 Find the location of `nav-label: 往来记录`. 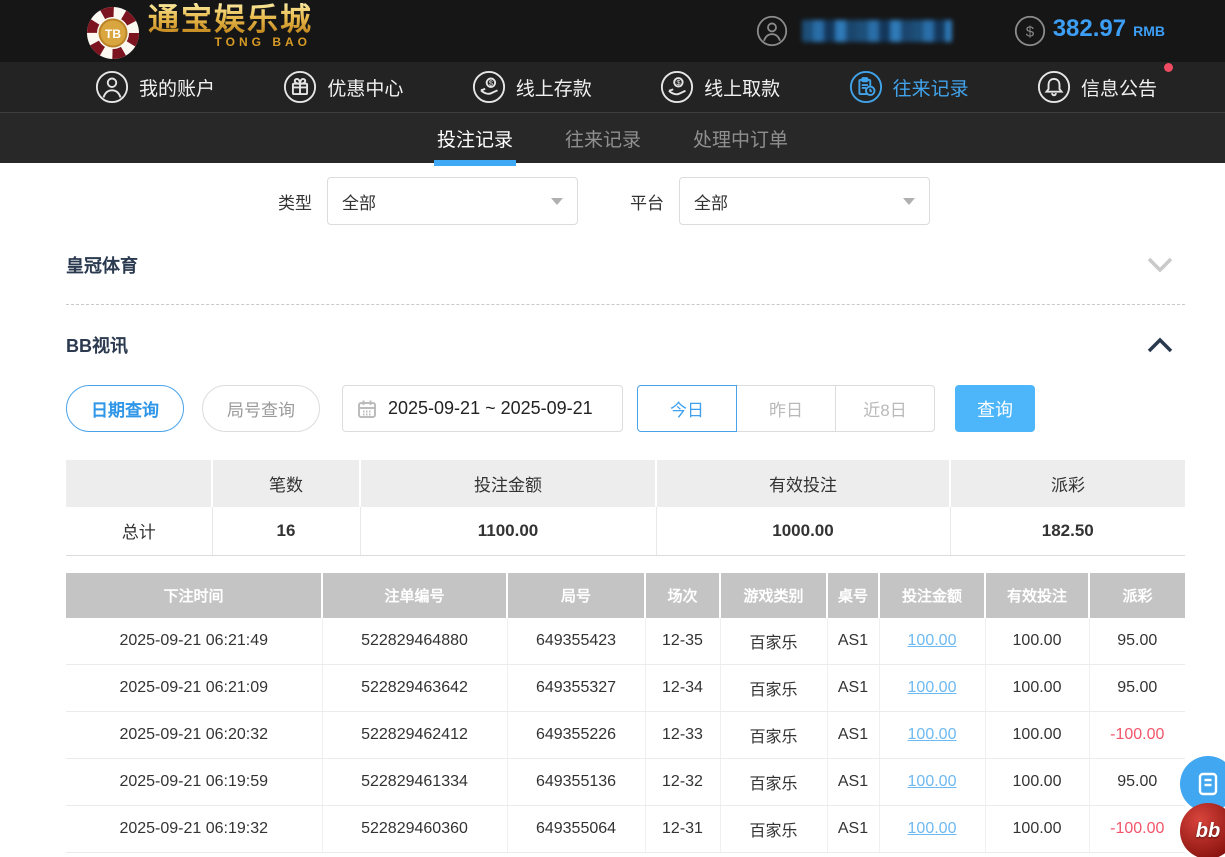

nav-label: 往来记录 is located at coordinates (930, 89).